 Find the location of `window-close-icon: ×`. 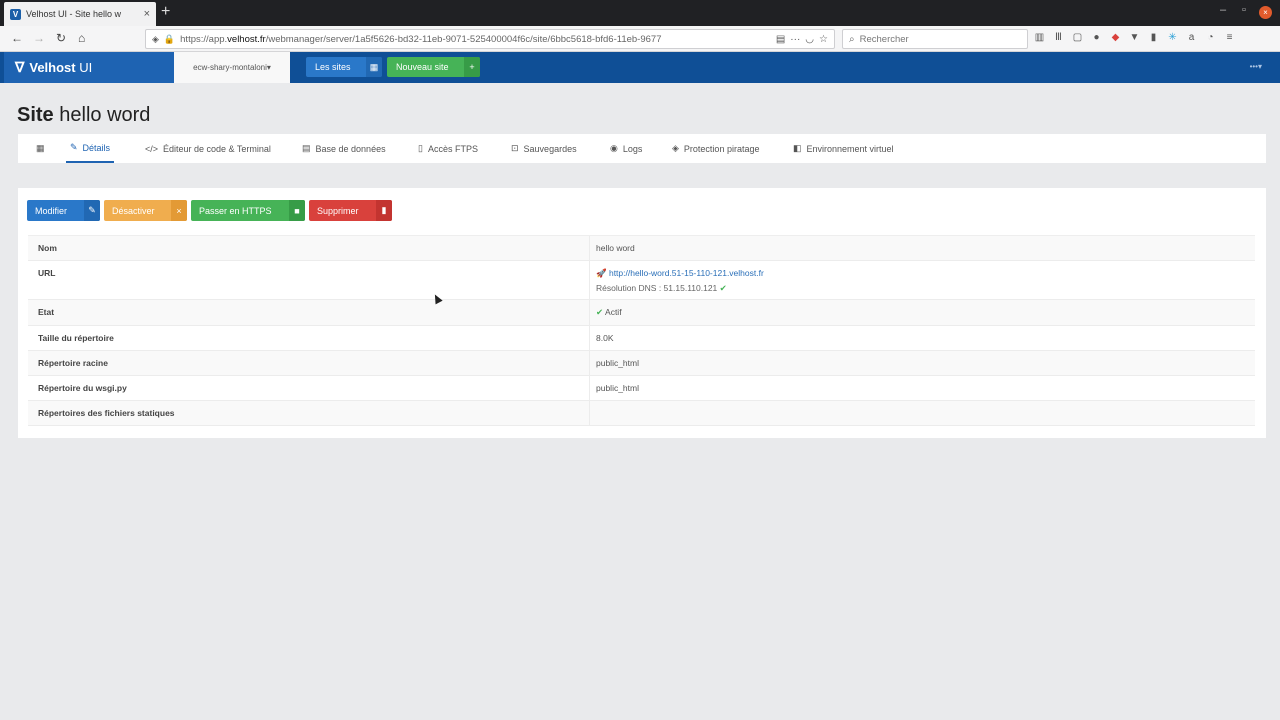

window-close-icon: × is located at coordinates (1265, 12).